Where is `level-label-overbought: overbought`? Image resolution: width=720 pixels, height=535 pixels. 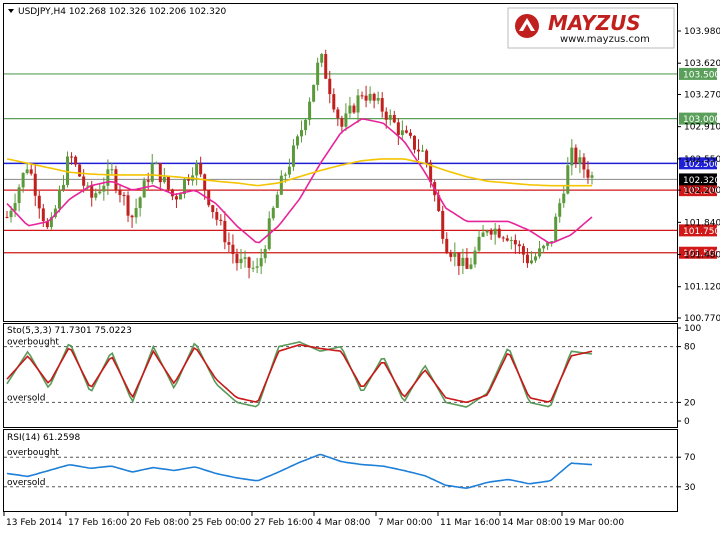
level-label-overbought: overbought is located at coordinates (33, 343).